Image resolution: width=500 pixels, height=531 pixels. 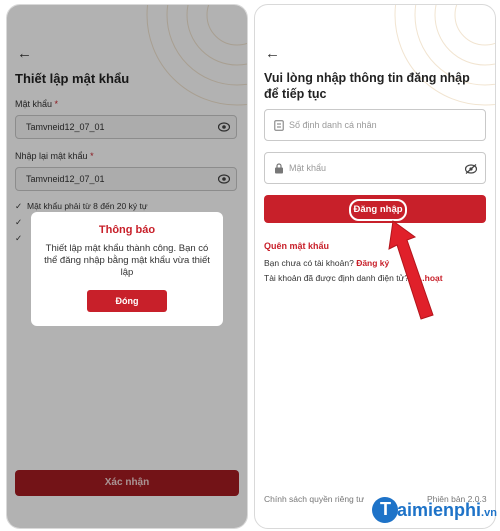 I want to click on password-input: Mật khẩu, so click(x=375, y=168).